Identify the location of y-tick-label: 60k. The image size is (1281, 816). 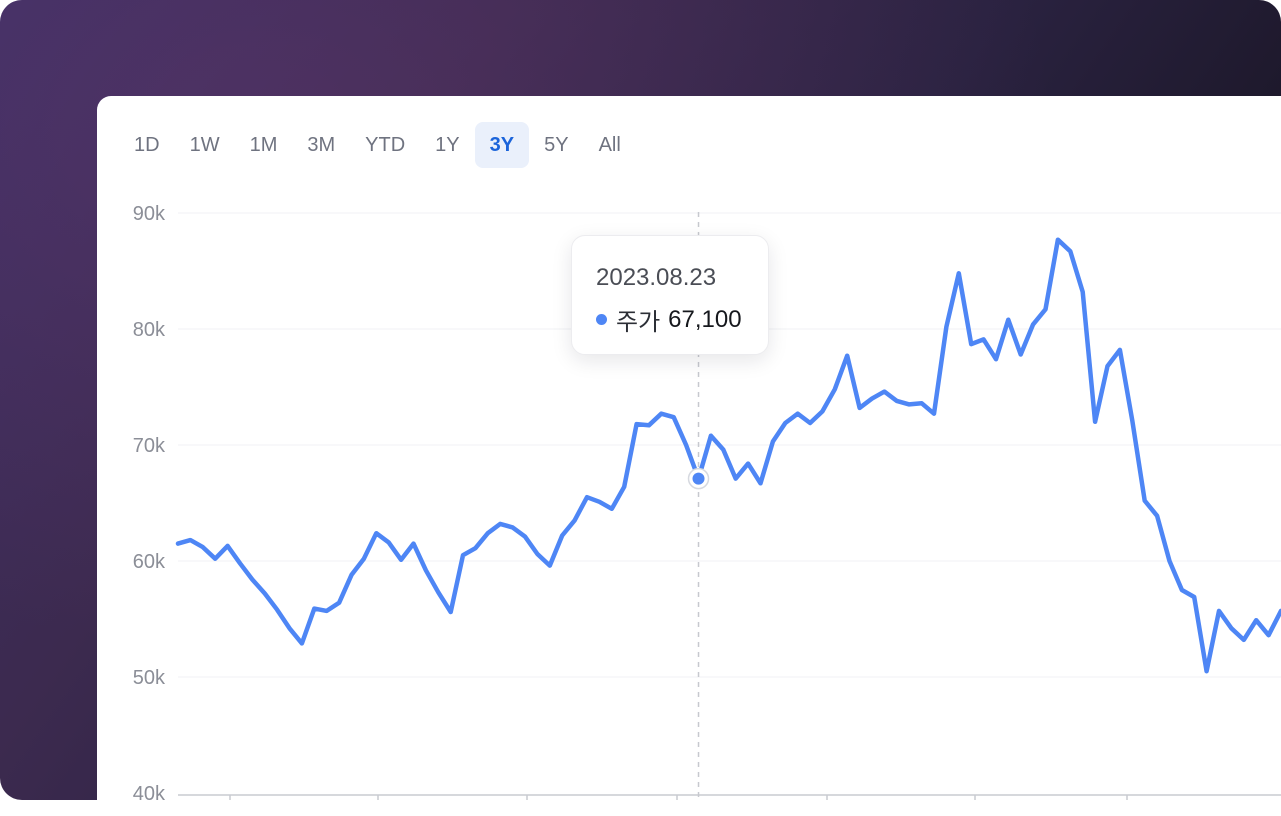
(149, 562).